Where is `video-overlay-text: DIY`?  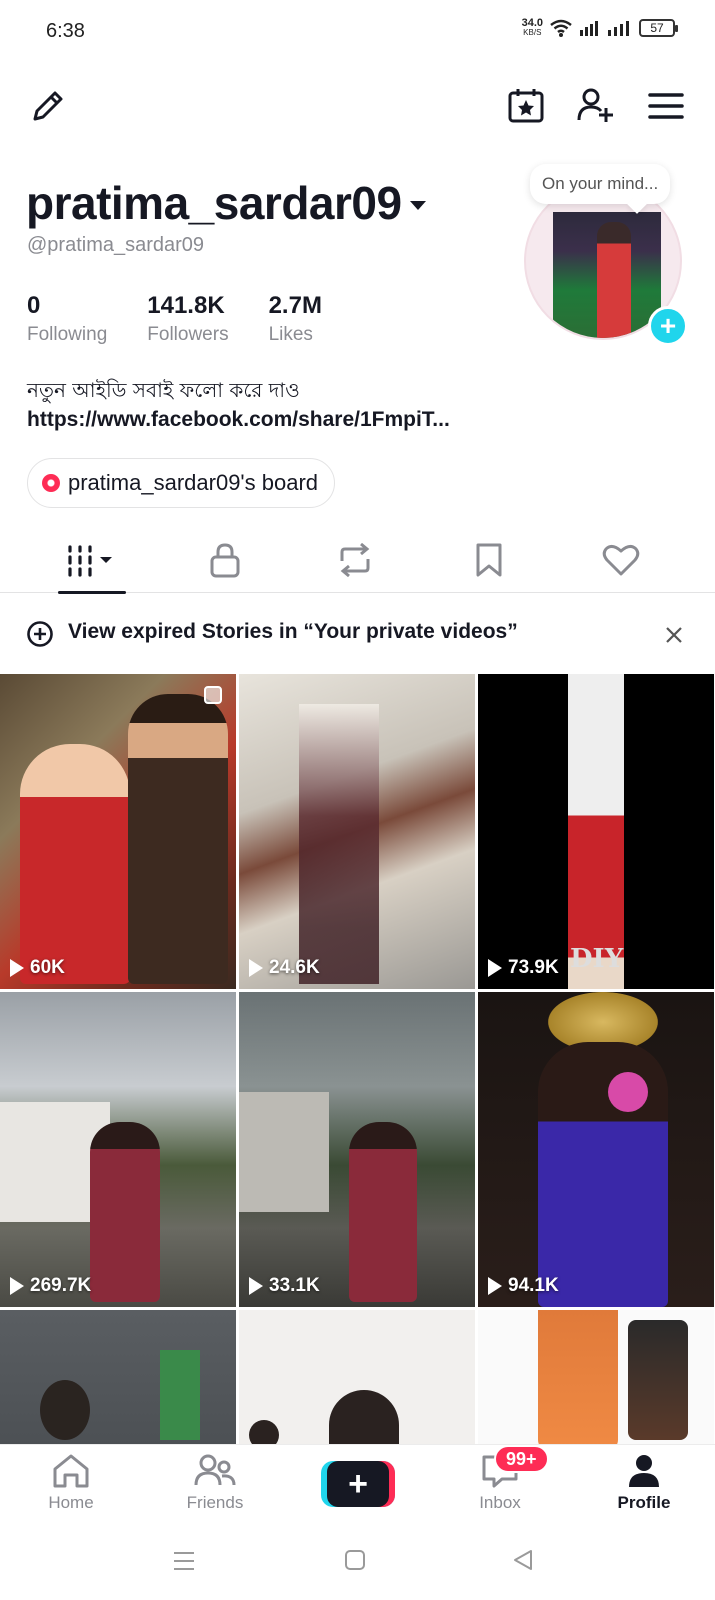 video-overlay-text: DIY is located at coordinates (597, 959).